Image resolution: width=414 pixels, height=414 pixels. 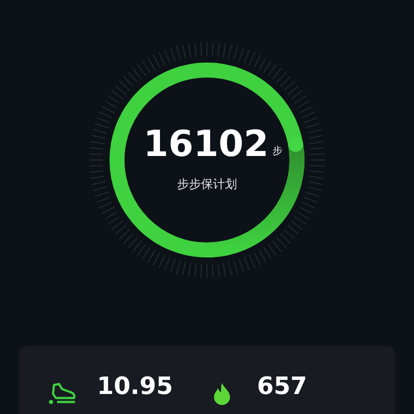 I want to click on step-count: 16102, so click(x=206, y=145).